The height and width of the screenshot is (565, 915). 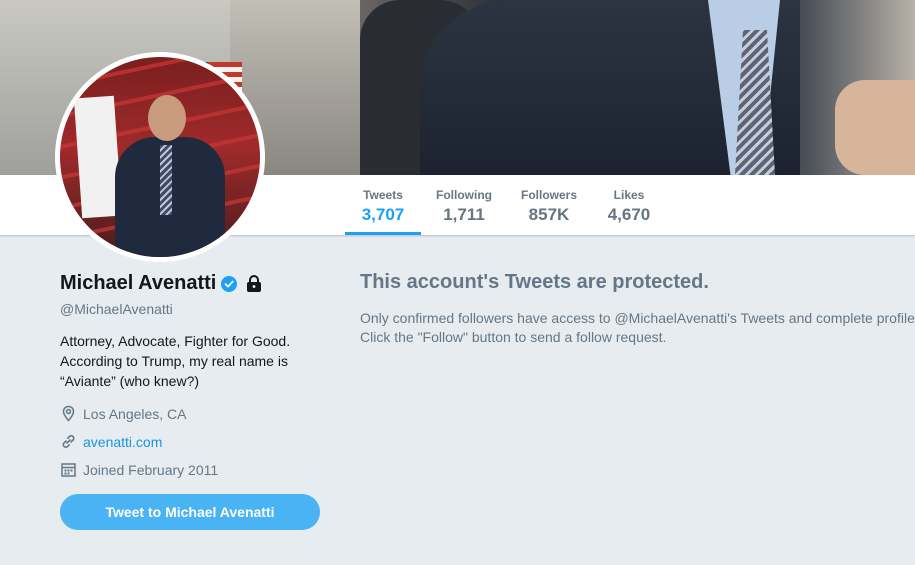 What do you see at coordinates (135, 413) in the screenshot?
I see `location-text: Los Angeles, CA` at bounding box center [135, 413].